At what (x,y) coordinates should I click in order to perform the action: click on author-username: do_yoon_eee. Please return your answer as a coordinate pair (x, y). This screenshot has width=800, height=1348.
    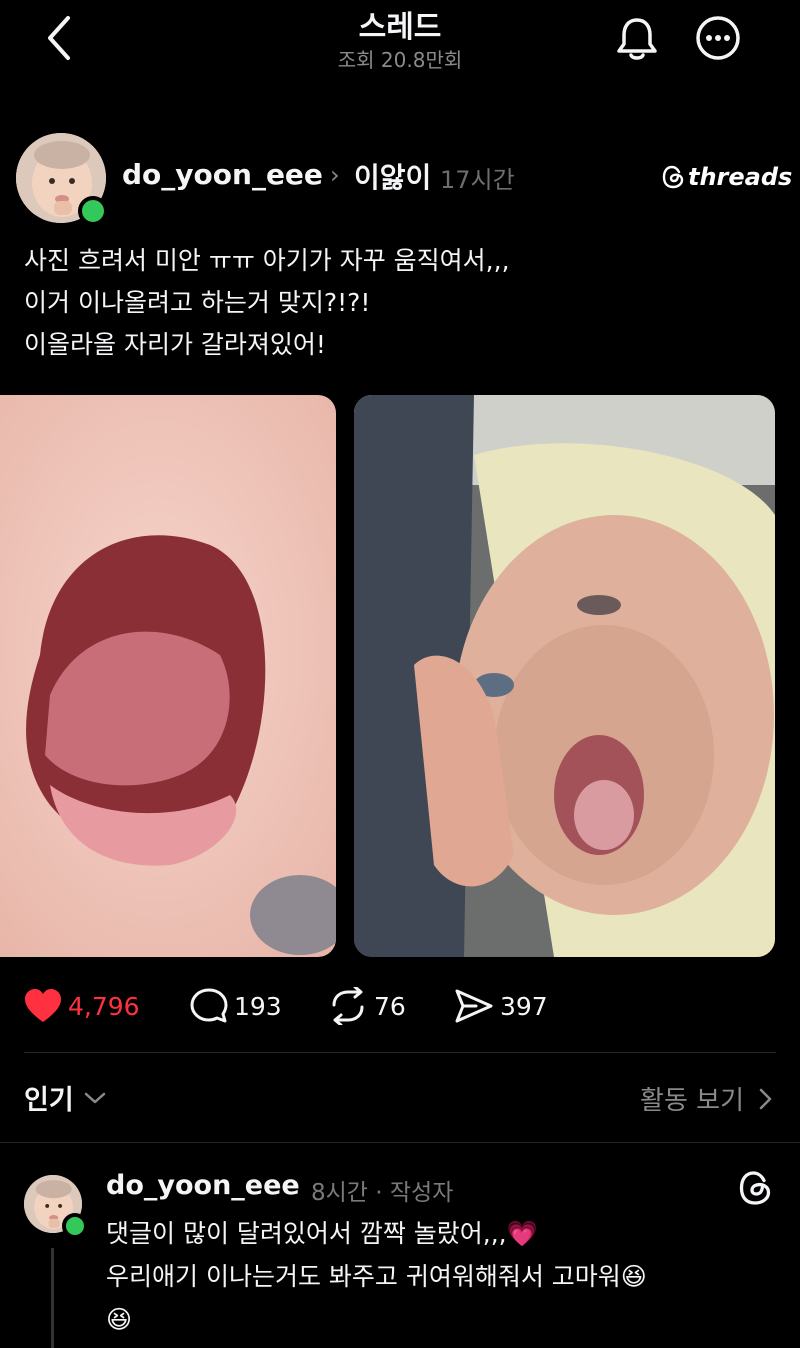
    Looking at the image, I should click on (222, 174).